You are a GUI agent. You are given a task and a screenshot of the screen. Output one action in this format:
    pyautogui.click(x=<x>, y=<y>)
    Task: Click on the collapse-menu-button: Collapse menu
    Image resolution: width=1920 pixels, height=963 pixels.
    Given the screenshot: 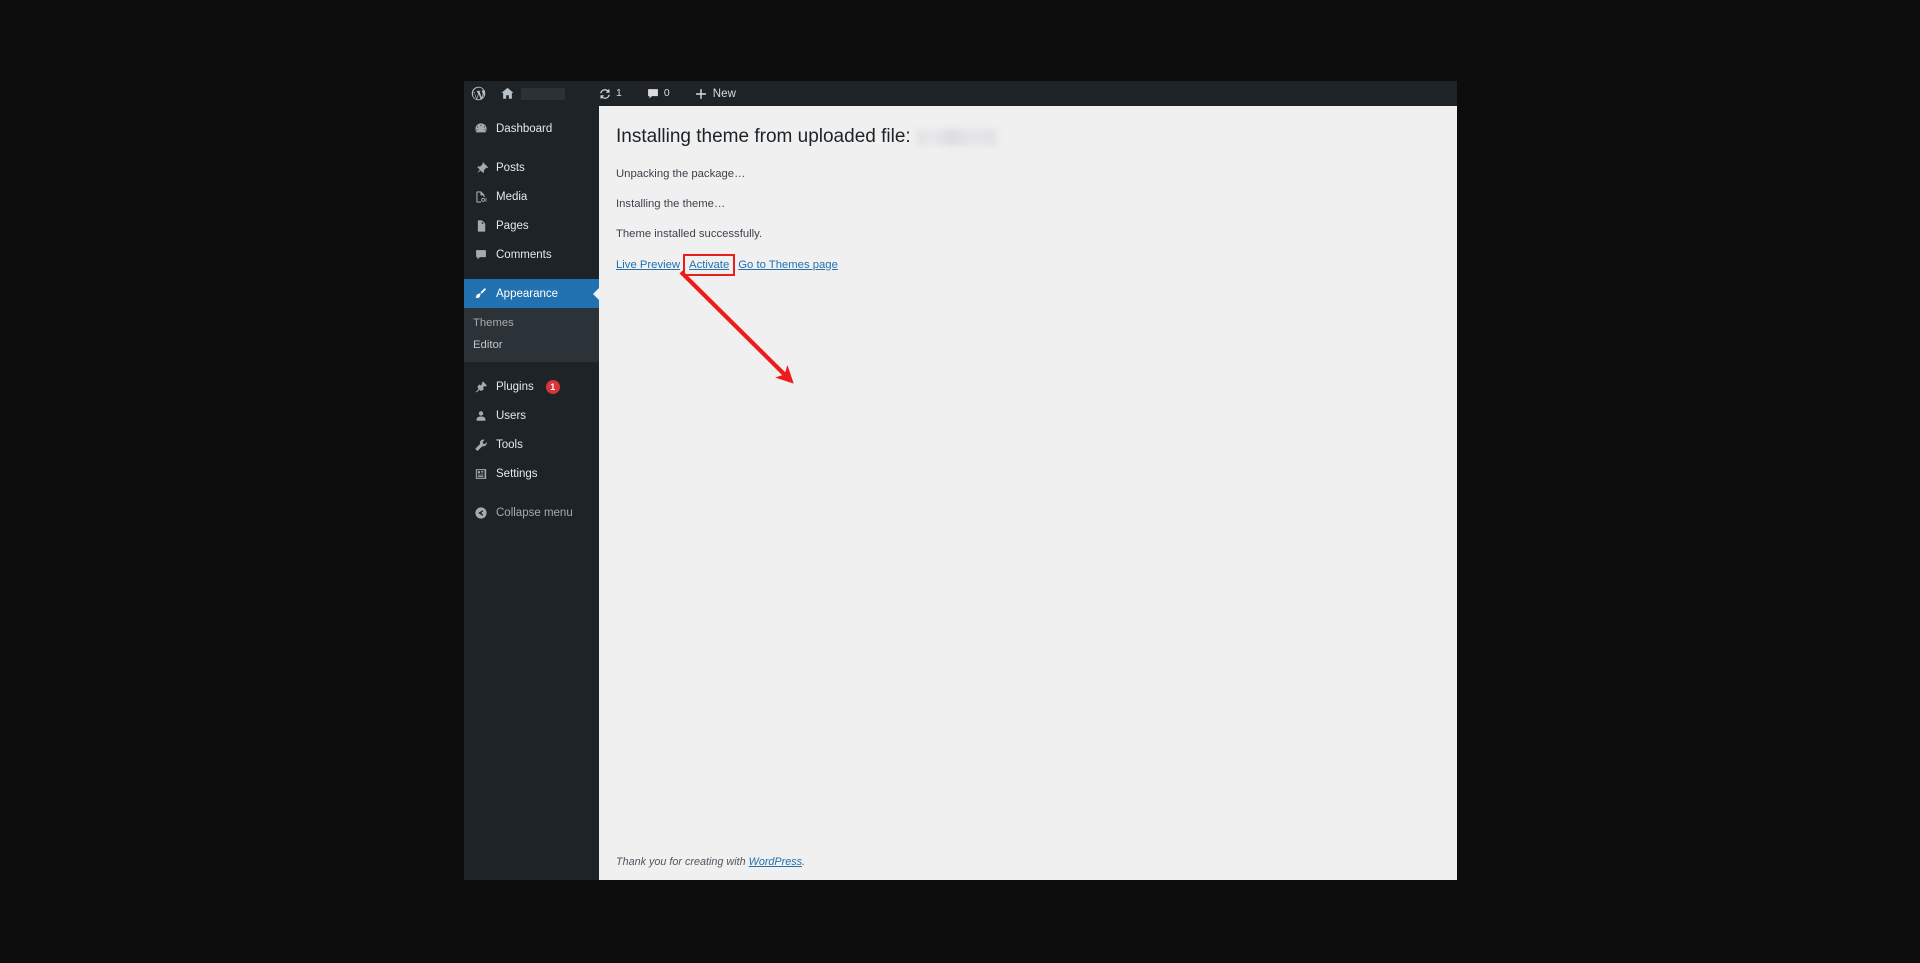 What is the action you would take?
    pyautogui.click(x=531, y=512)
    